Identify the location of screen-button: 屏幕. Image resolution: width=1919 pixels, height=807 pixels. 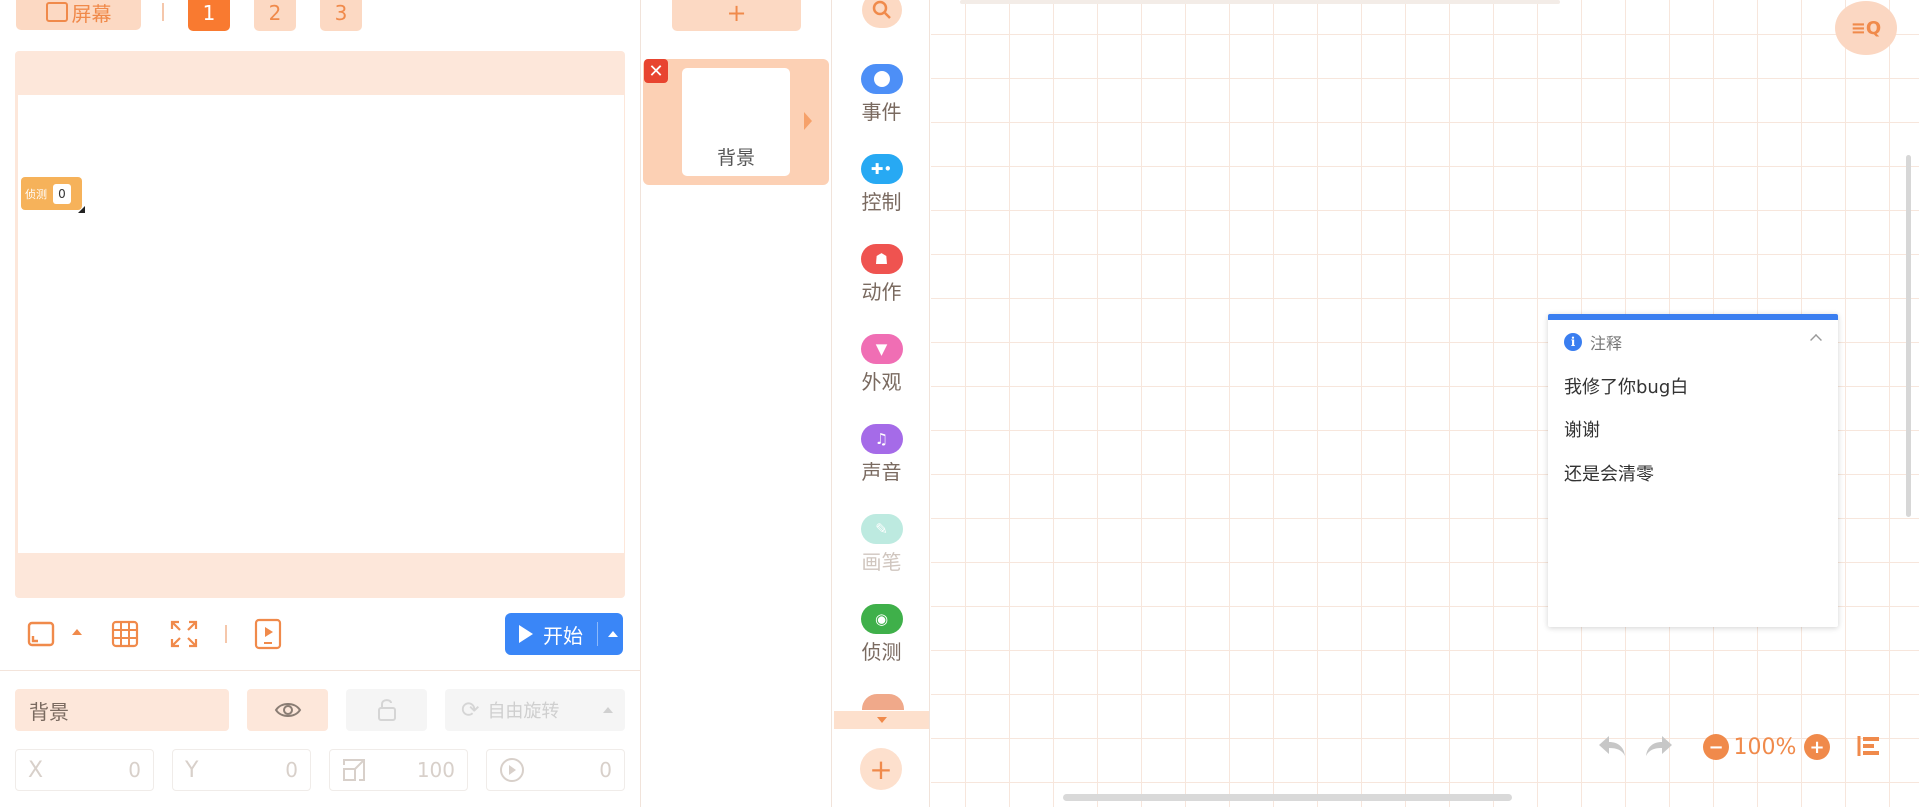
(78, 15).